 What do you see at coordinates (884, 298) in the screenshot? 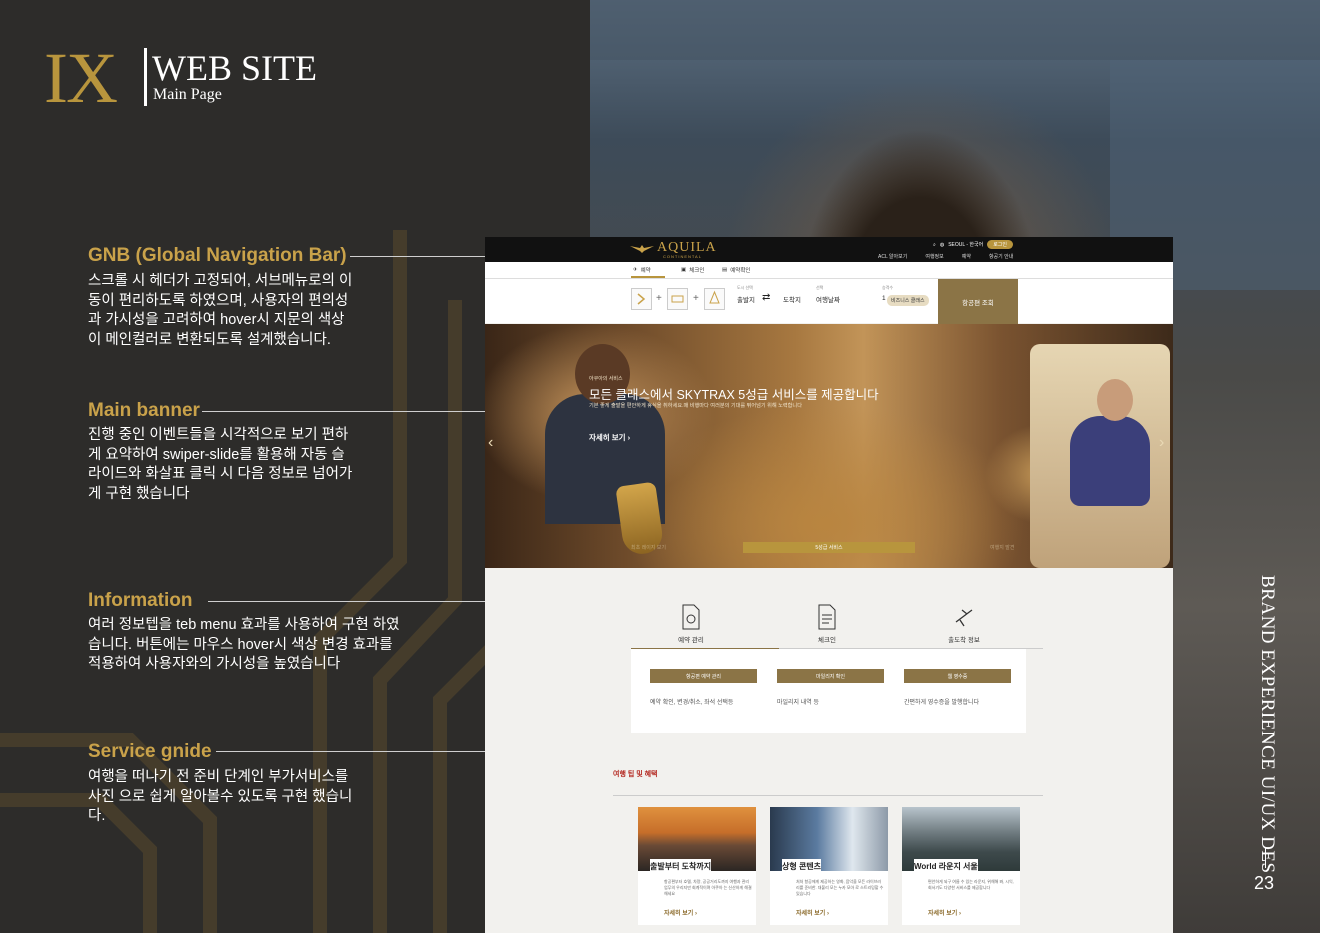
I see `passenger-count: 1` at bounding box center [884, 298].